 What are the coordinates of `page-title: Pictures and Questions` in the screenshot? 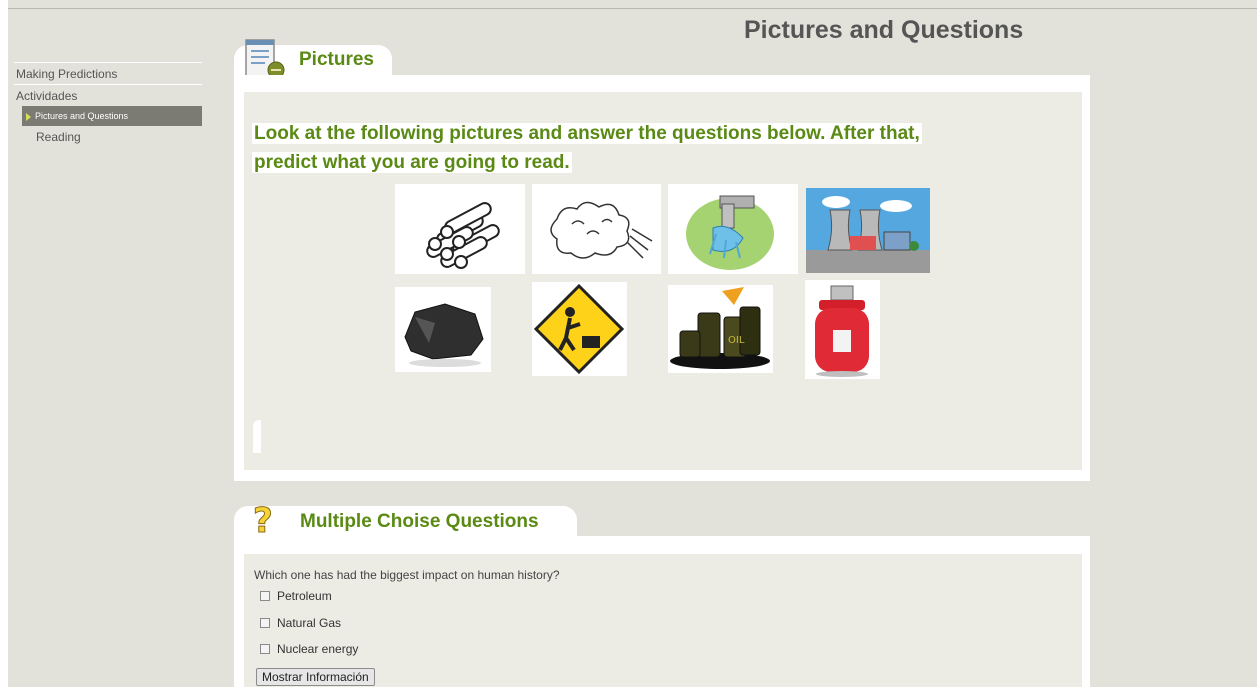 It's located at (884, 30).